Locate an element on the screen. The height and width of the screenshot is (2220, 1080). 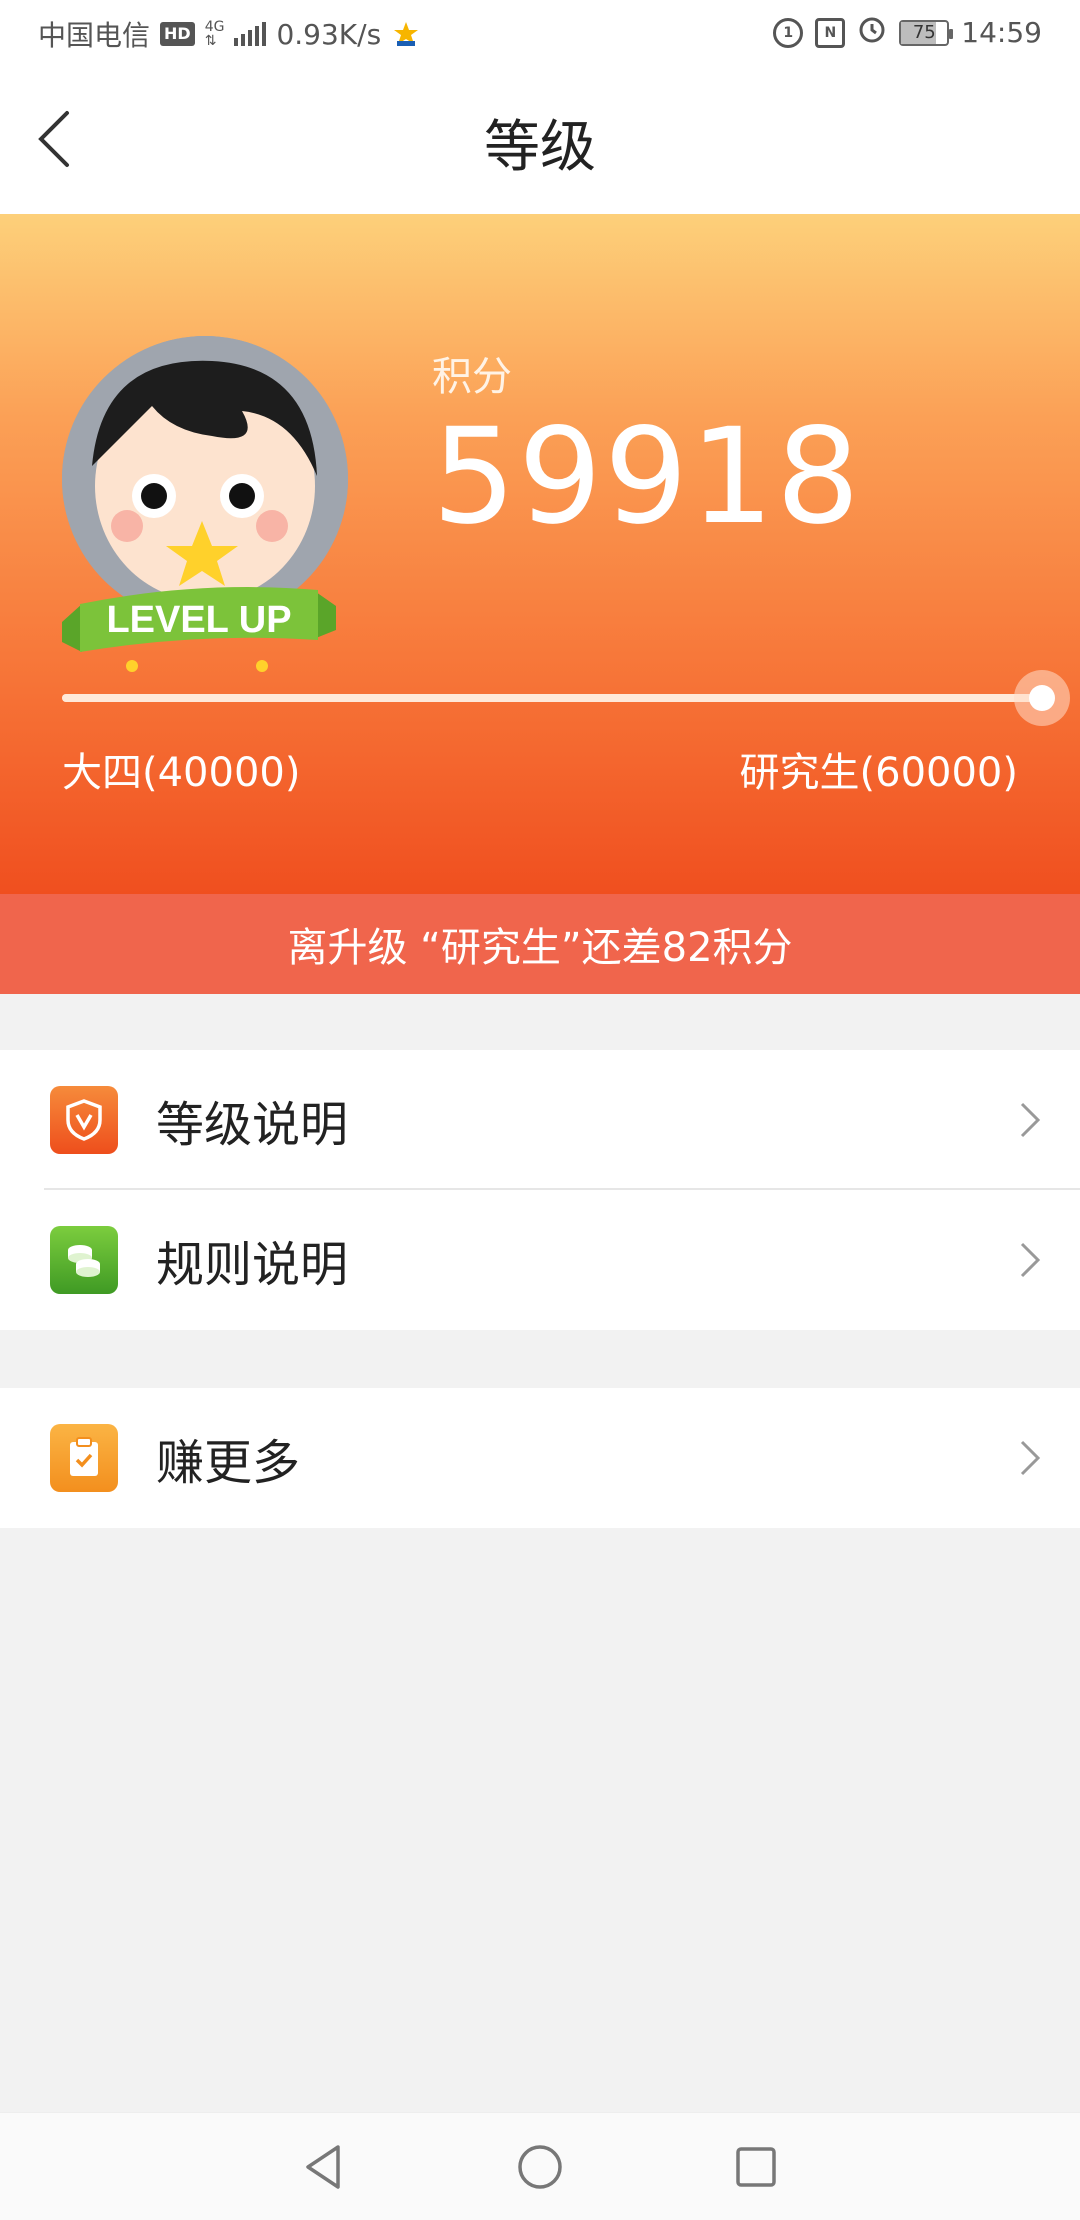
menu-item-label: 规则说明 is located at coordinates (252, 1265).